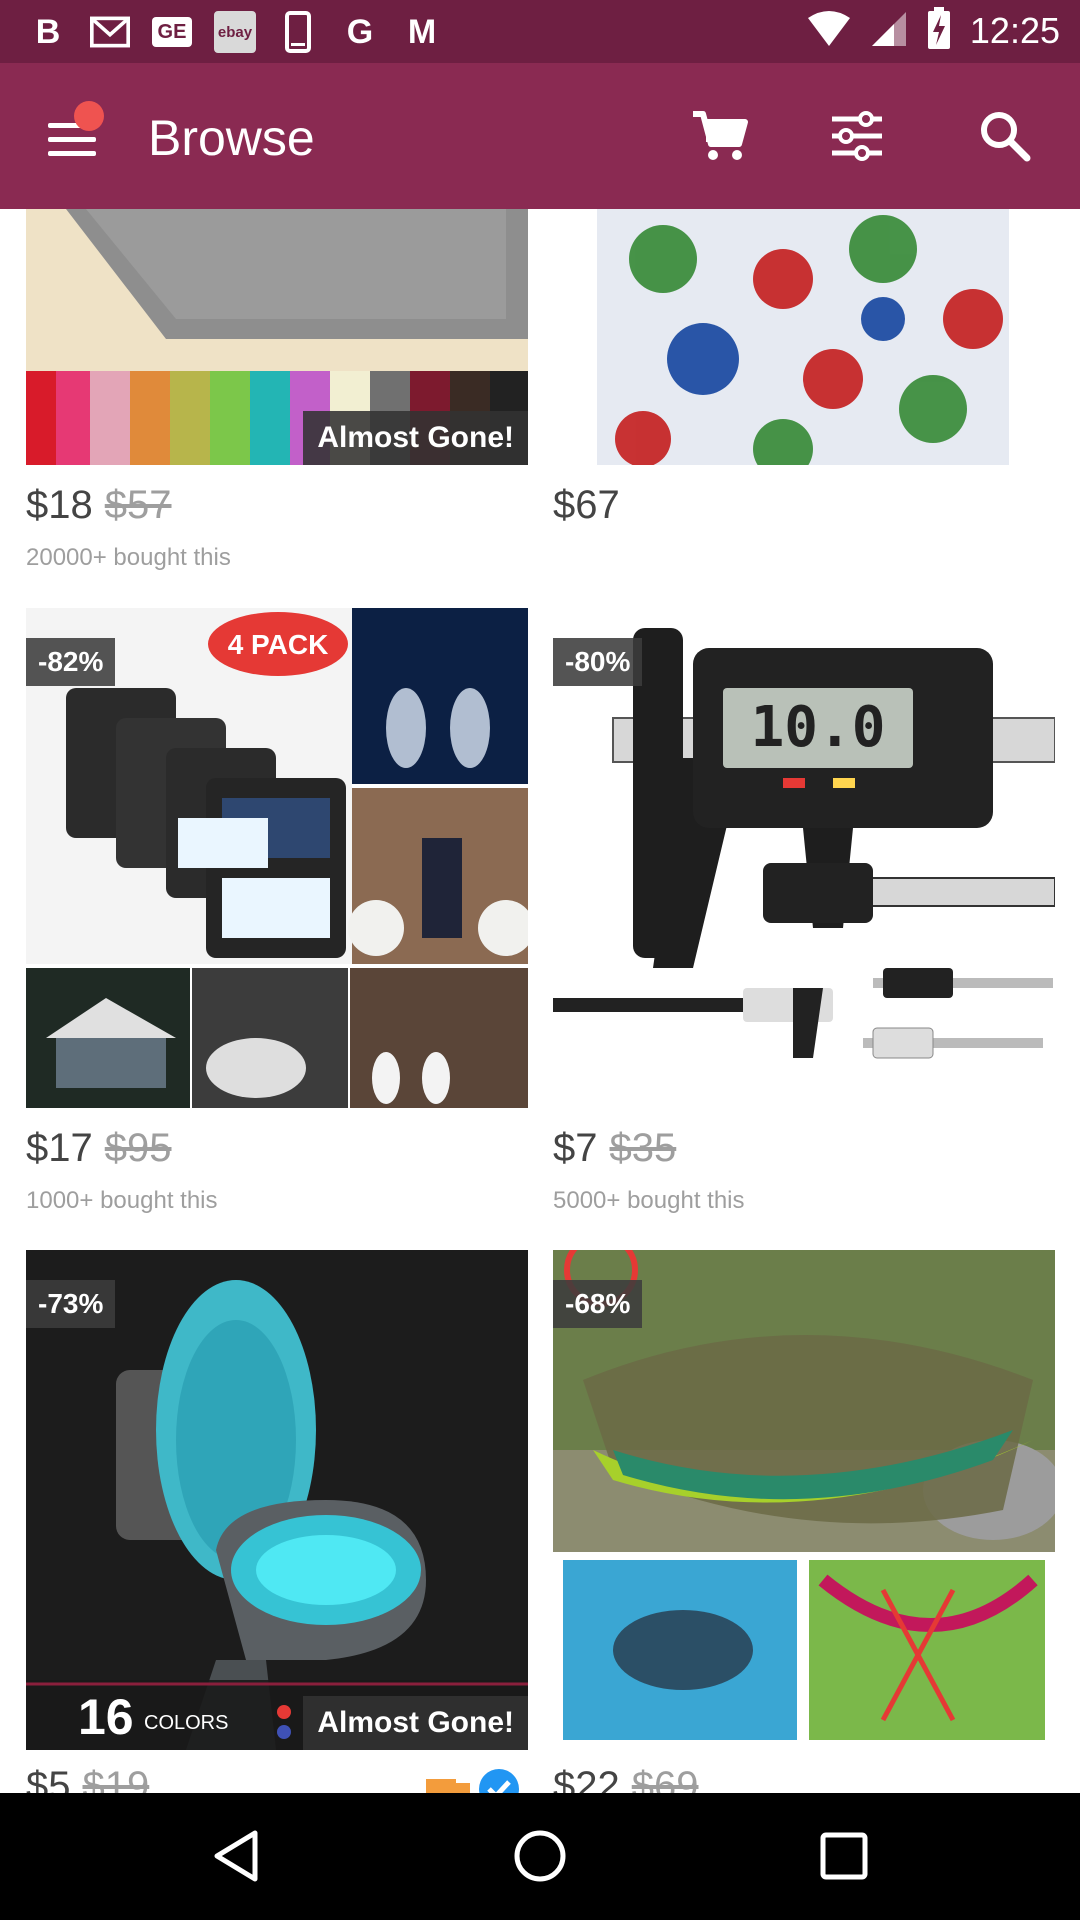  What do you see at coordinates (278, 644) in the screenshot?
I see `pack-label: 4 PACK` at bounding box center [278, 644].